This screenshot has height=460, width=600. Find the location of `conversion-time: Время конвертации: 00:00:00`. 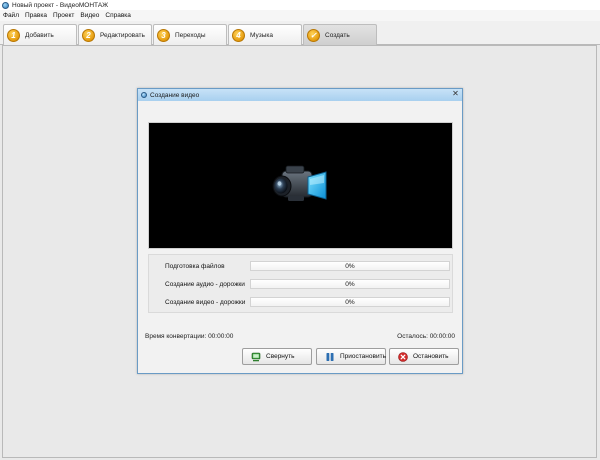

conversion-time: Время конвертации: 00:00:00 is located at coordinates (189, 336).